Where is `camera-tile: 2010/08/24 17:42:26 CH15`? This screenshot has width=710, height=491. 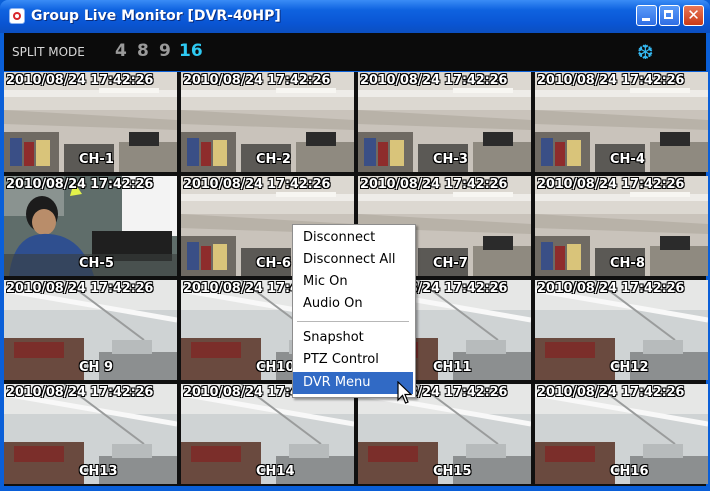
camera-tile: 2010/08/24 17:42:26 CH15 is located at coordinates (444, 434).